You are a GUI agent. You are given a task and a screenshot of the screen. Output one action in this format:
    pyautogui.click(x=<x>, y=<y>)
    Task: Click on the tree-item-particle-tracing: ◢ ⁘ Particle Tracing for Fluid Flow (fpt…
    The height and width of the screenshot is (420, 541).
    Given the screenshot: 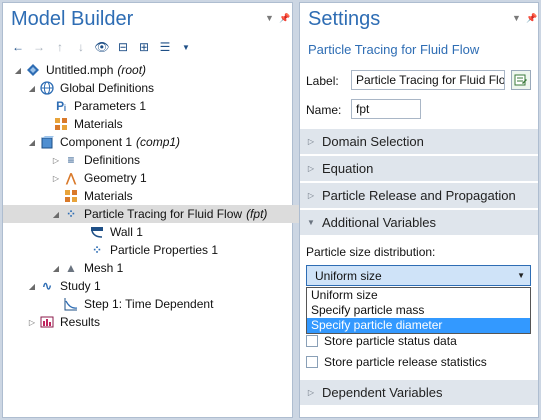 What is the action you would take?
    pyautogui.click(x=171, y=214)
    